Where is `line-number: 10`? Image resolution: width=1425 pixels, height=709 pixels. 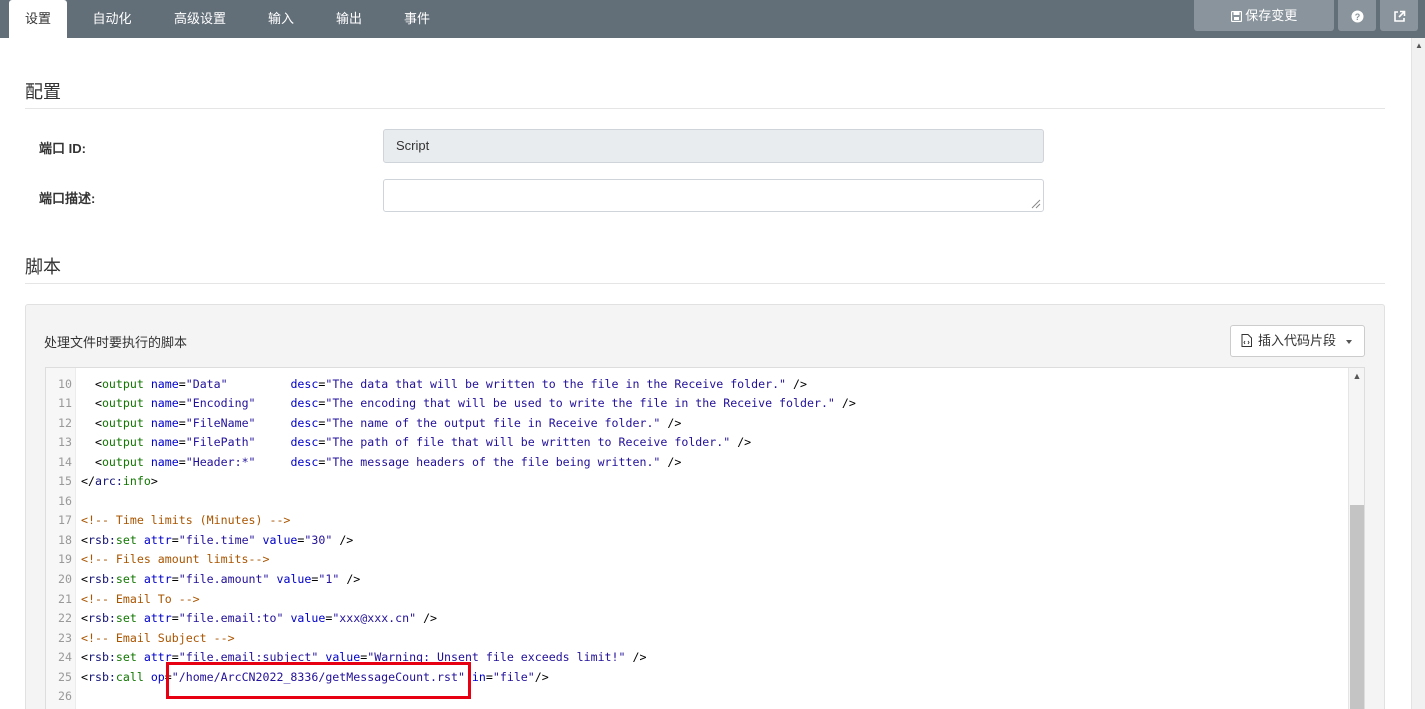 line-number: 10 is located at coordinates (65, 383).